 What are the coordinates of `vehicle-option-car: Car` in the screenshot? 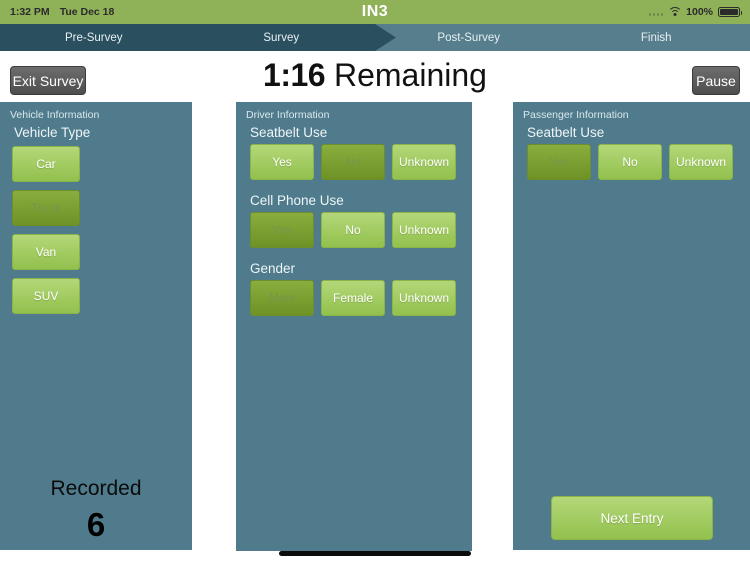 It's located at (46, 164).